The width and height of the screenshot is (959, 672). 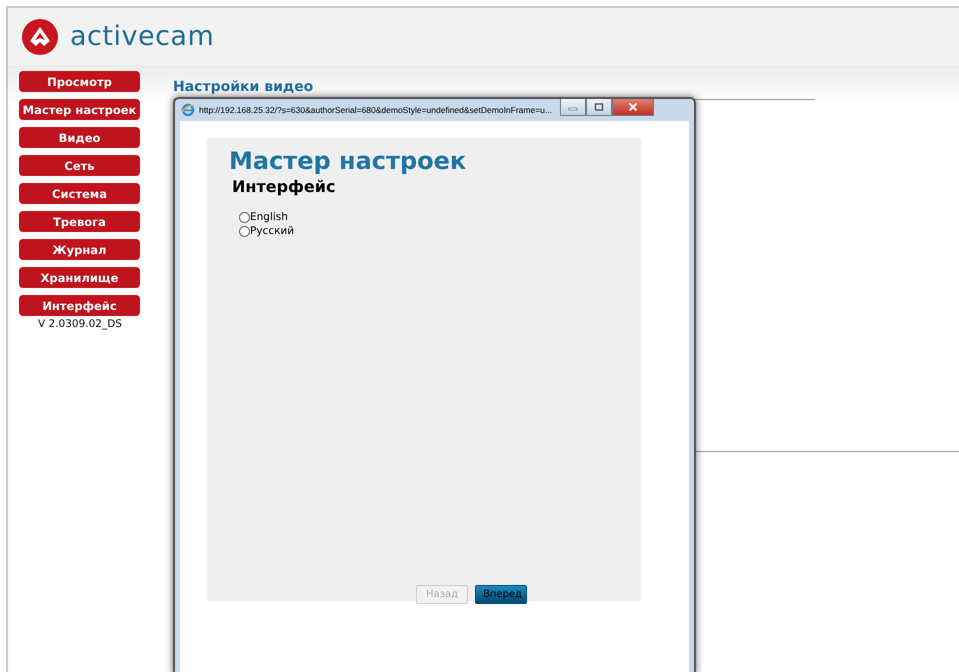 I want to click on maximize-icon, so click(x=599, y=107).